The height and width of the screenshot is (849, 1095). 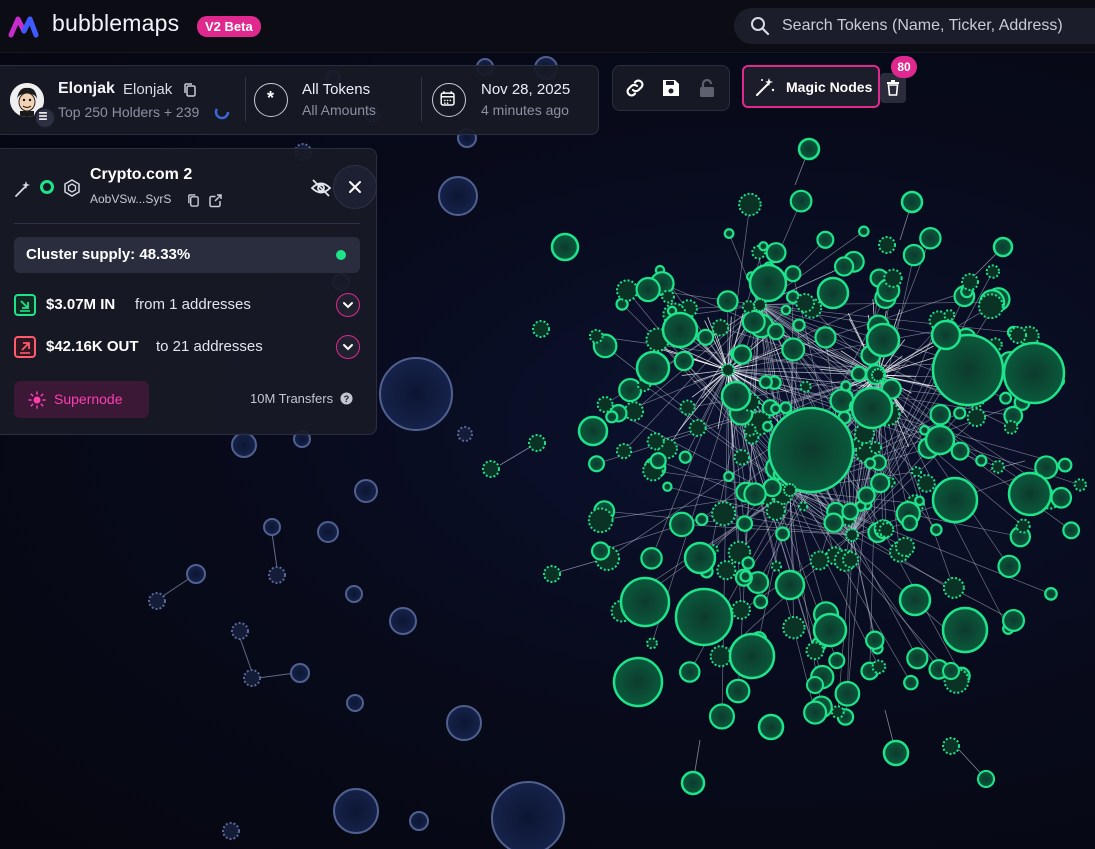 I want to click on supernode-button: Supernode, so click(x=81, y=399).